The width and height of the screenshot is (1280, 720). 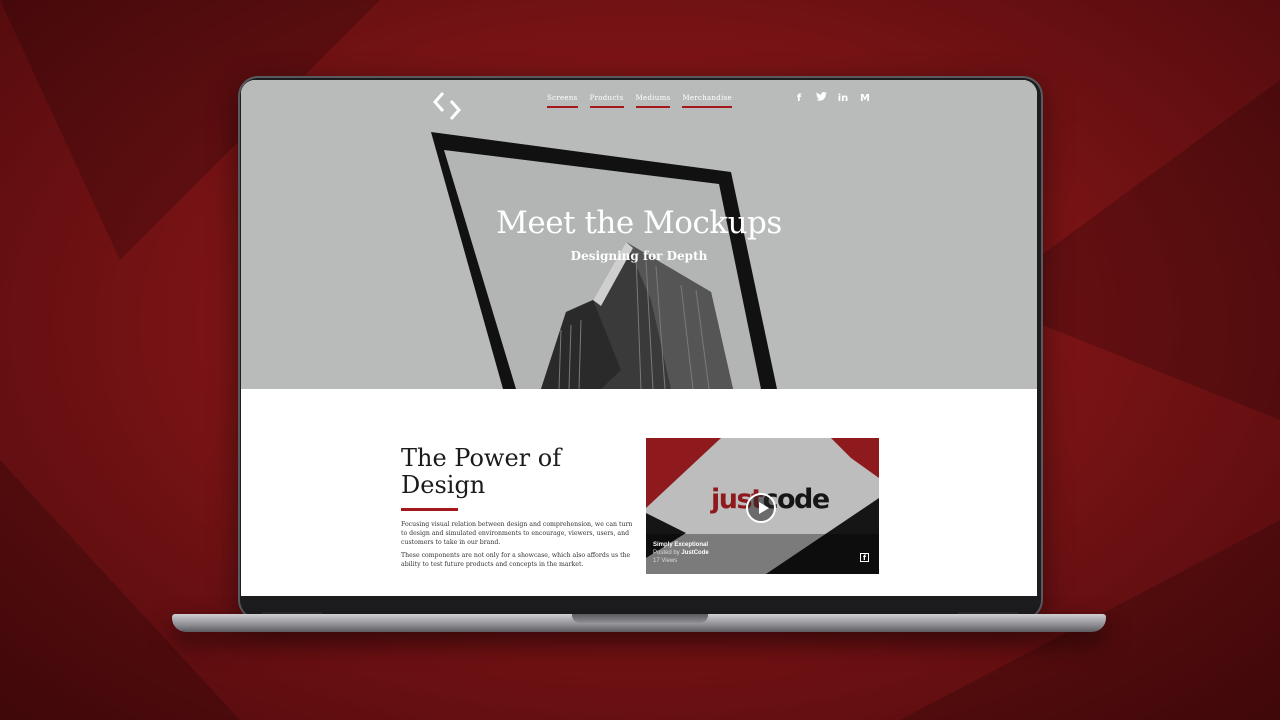 I want to click on laptop-opening-notch, so click(x=640, y=618).